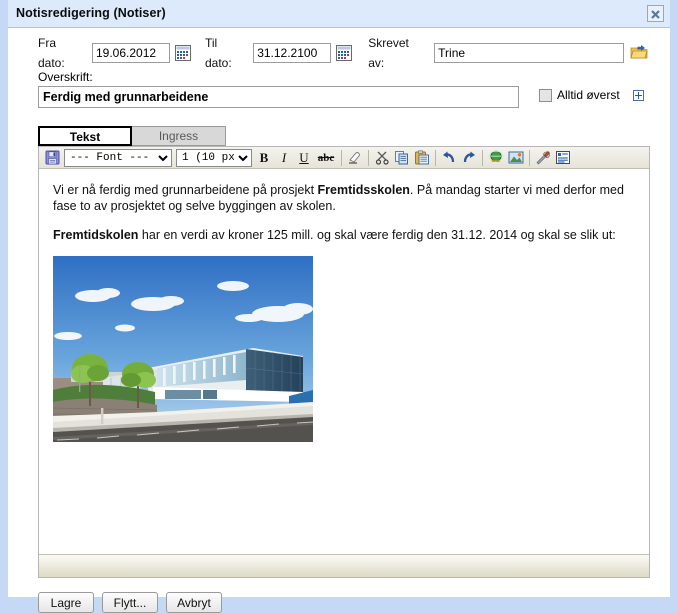 The width and height of the screenshot is (678, 613). What do you see at coordinates (639, 53) in the screenshot?
I see `folder-arrow-icon` at bounding box center [639, 53].